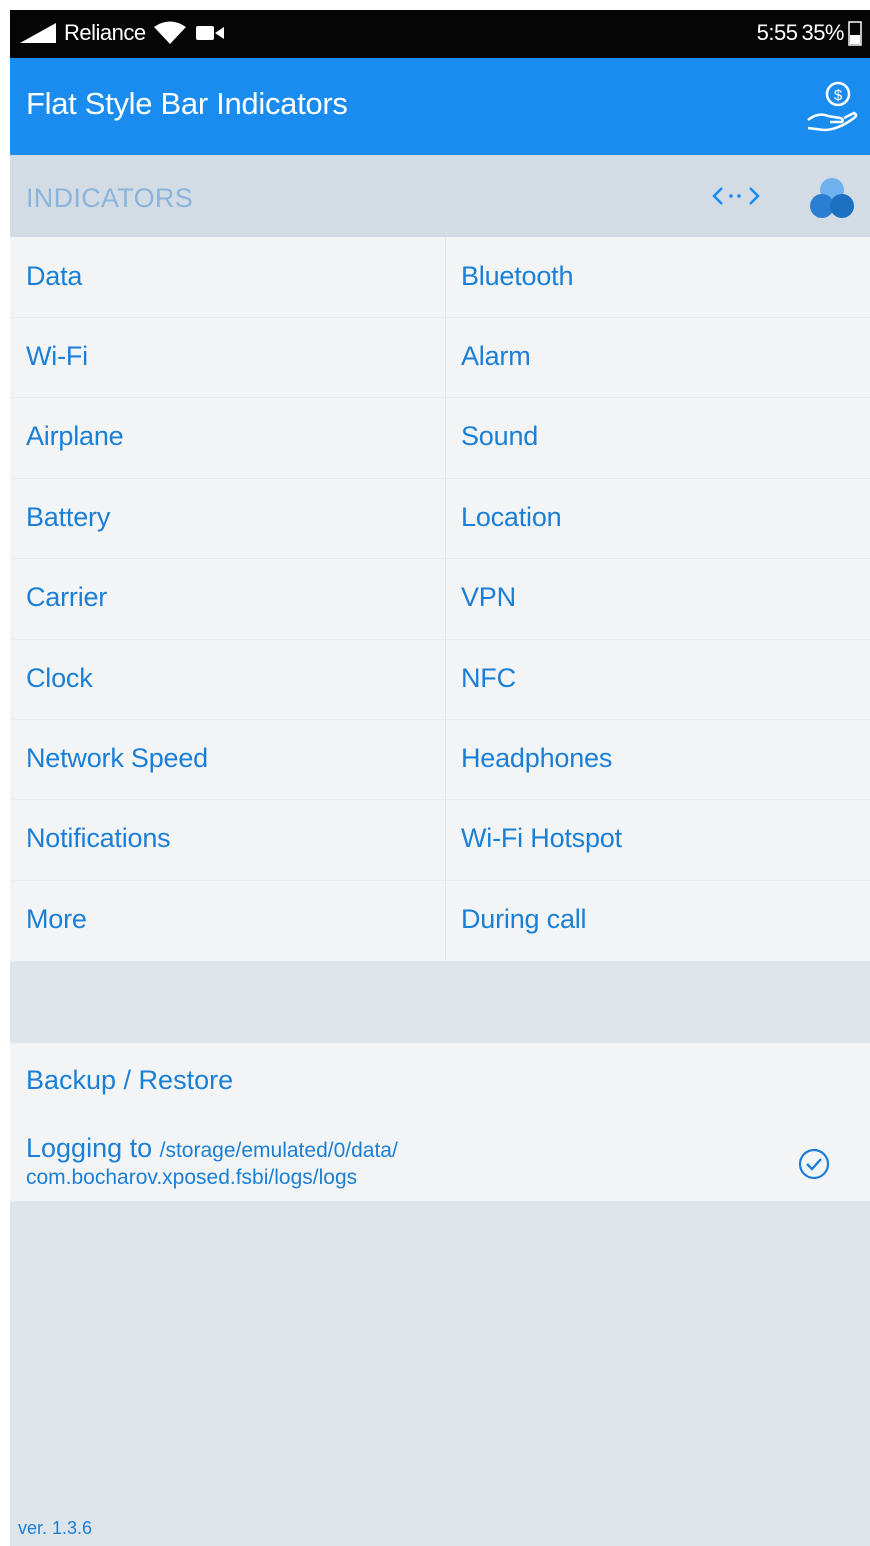 This screenshot has height=1546, width=870. What do you see at coordinates (117, 758) in the screenshot?
I see `indicator-label: Network Speed` at bounding box center [117, 758].